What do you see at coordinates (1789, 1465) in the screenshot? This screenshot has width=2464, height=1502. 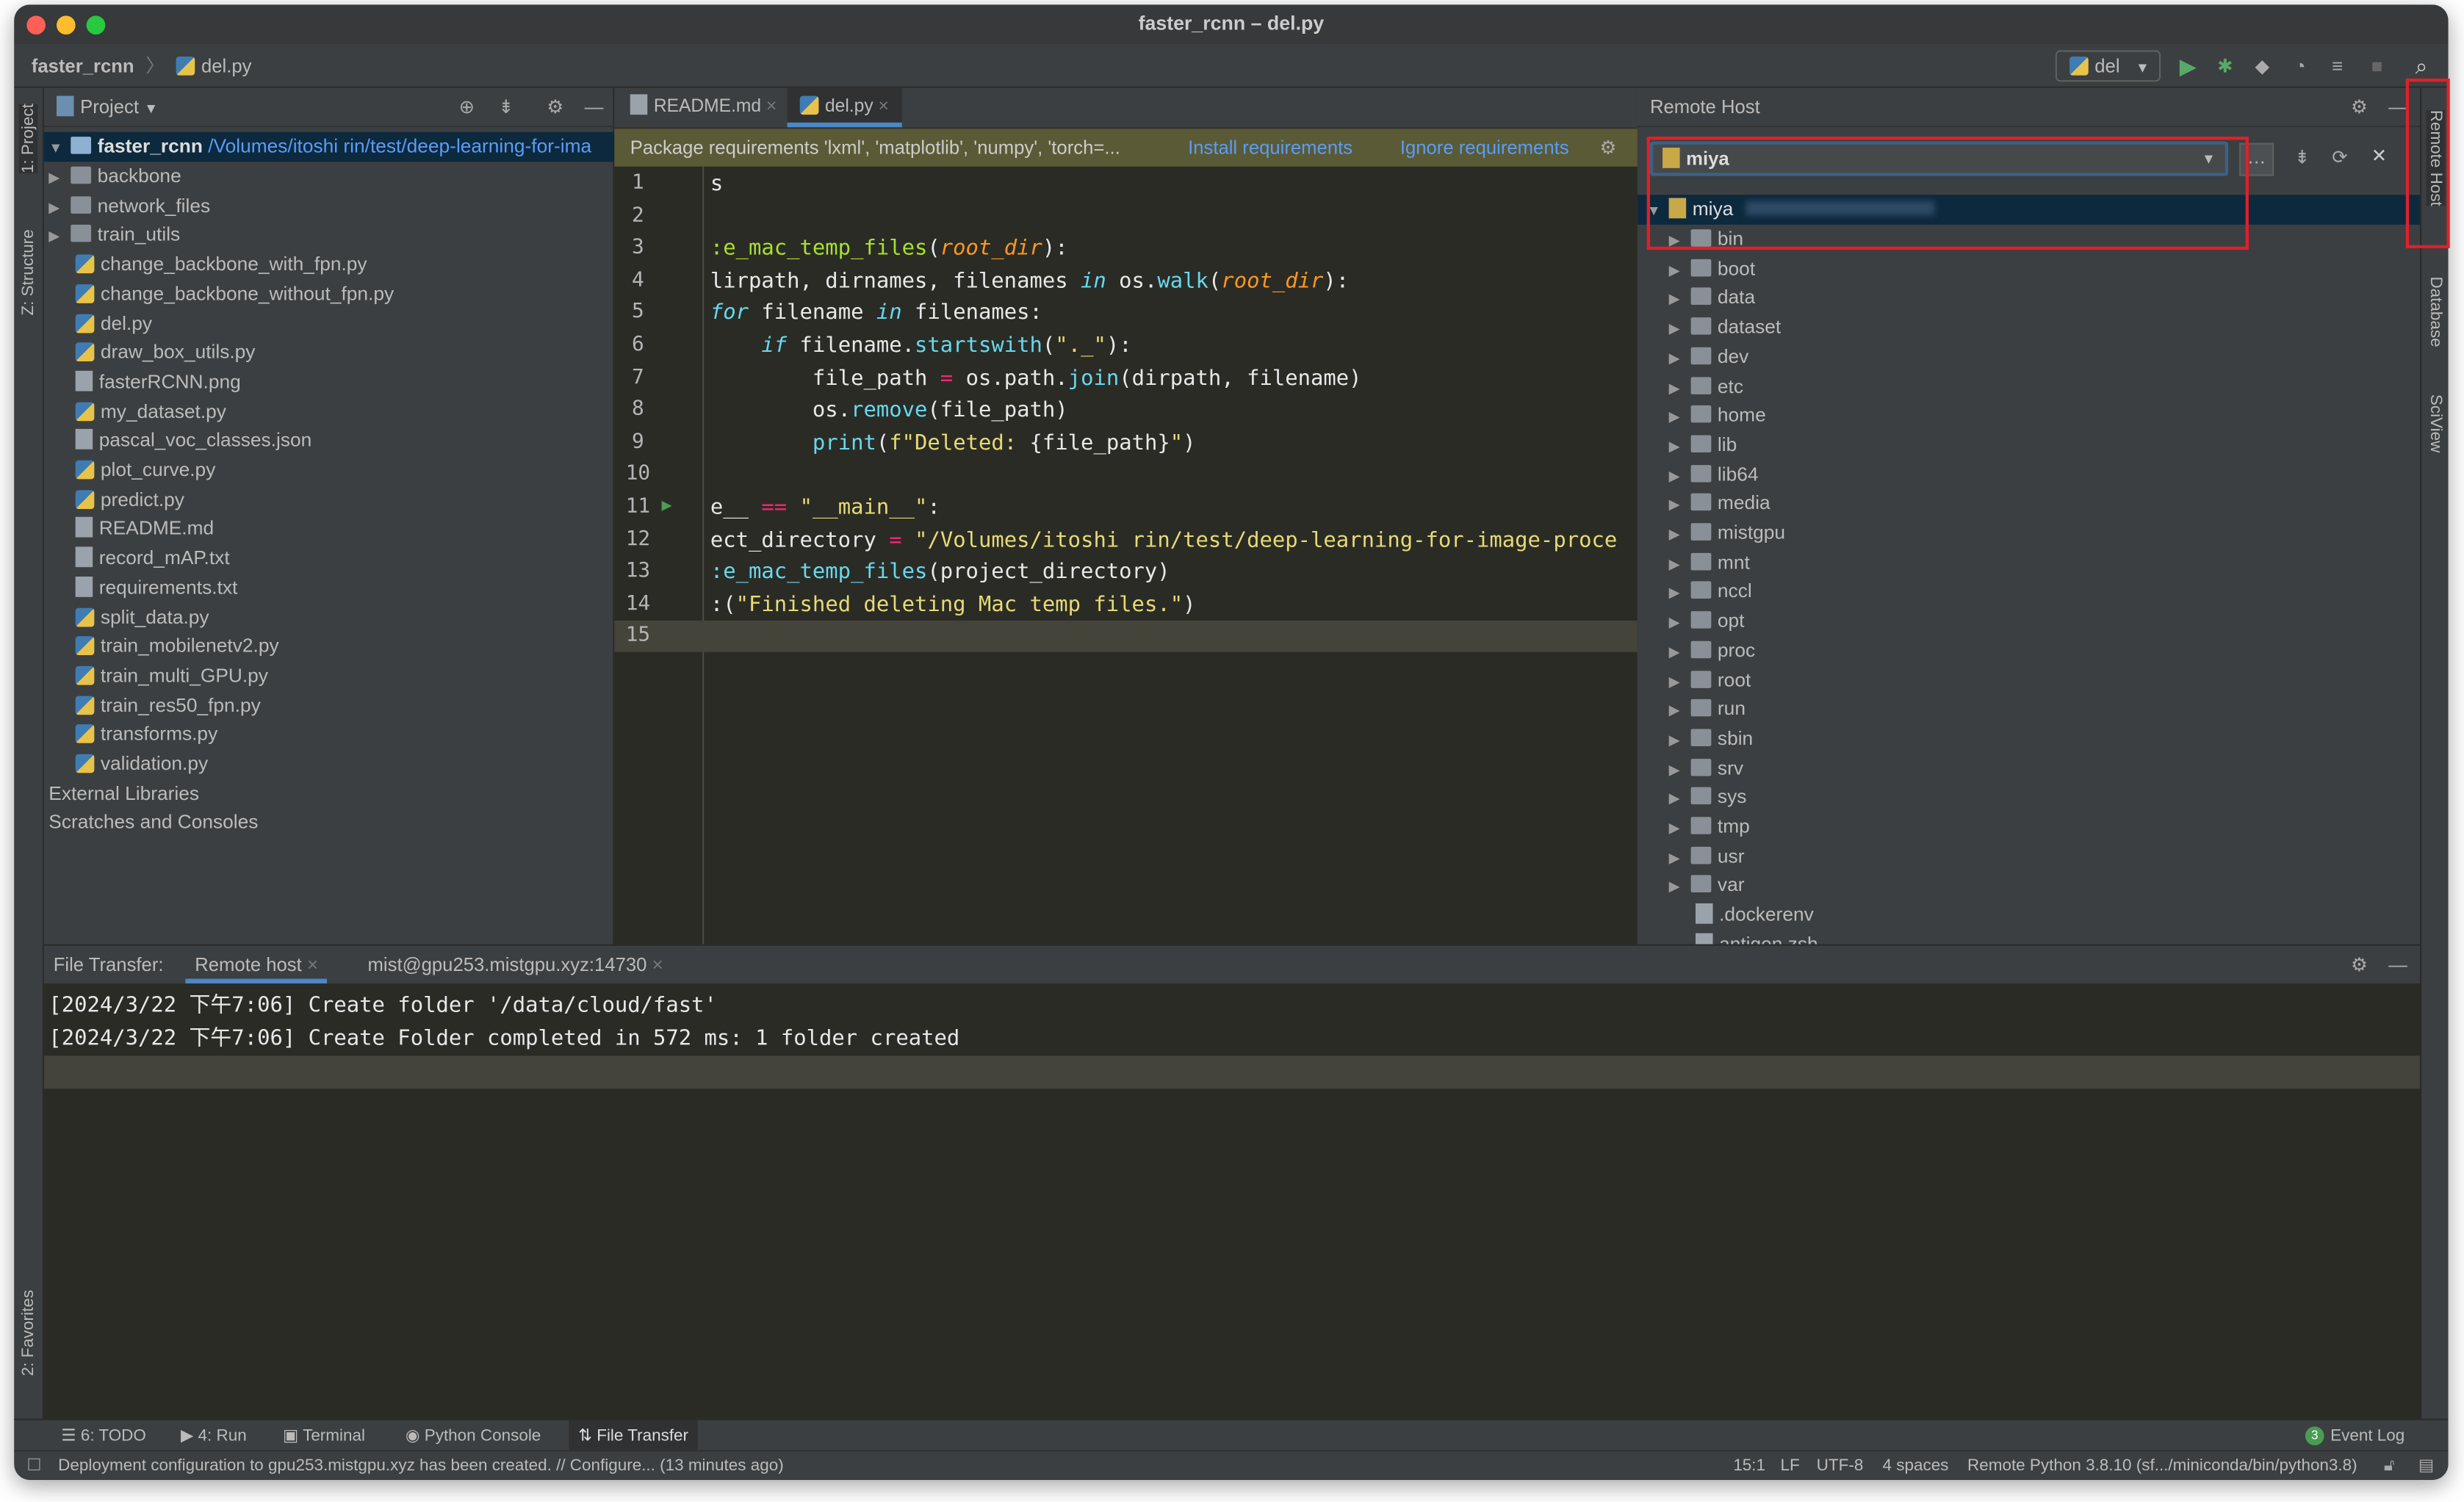 I see `line-separator: LF` at bounding box center [1789, 1465].